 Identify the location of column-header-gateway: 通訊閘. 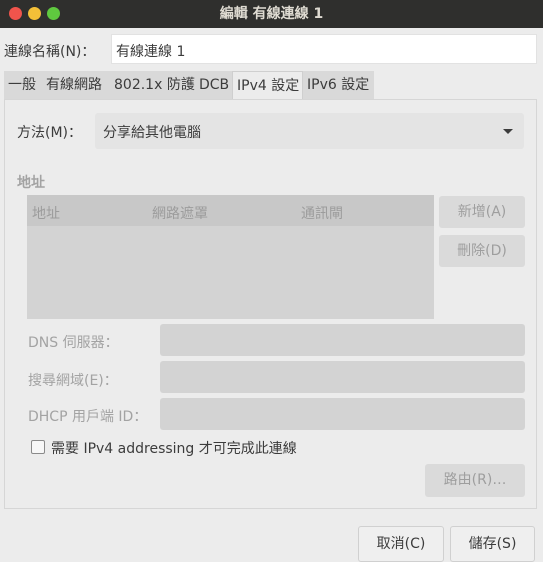
(322, 214).